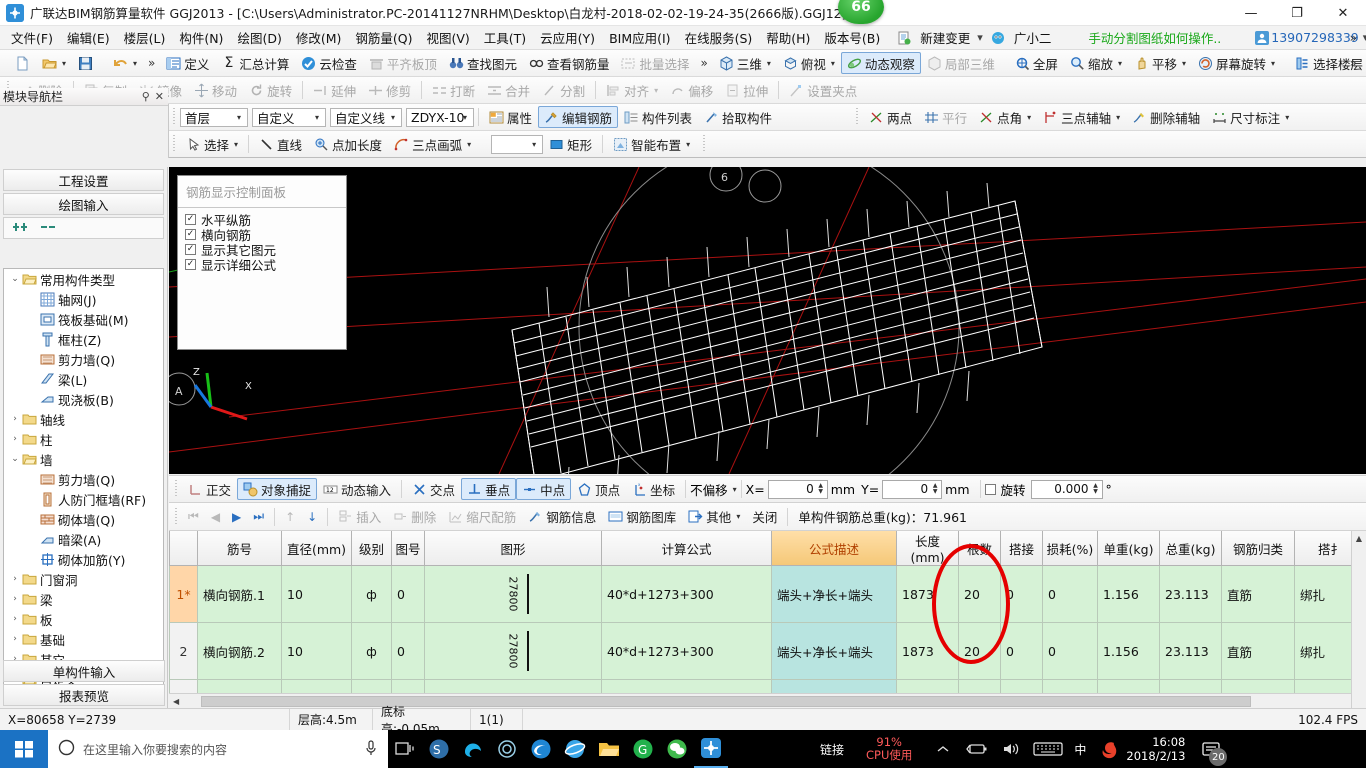 The width and height of the screenshot is (1366, 768). I want to click on other-button: 其他 ▾, so click(714, 517).